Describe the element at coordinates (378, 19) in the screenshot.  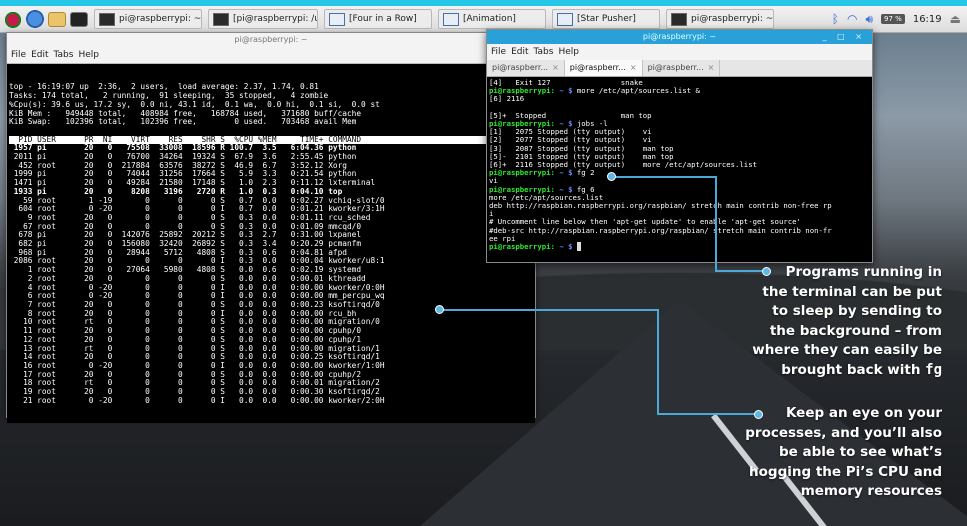
I see `taskbar-task-four-in-a-row: [Four in a Row]` at that location.